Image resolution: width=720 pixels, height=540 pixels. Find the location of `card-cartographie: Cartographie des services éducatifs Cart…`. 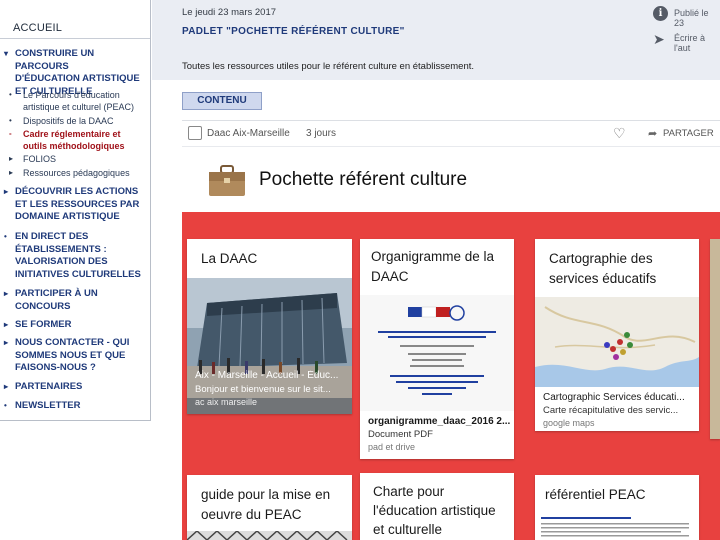

card-cartographie: Cartographie des services éducatifs Cart… is located at coordinates (617, 335).